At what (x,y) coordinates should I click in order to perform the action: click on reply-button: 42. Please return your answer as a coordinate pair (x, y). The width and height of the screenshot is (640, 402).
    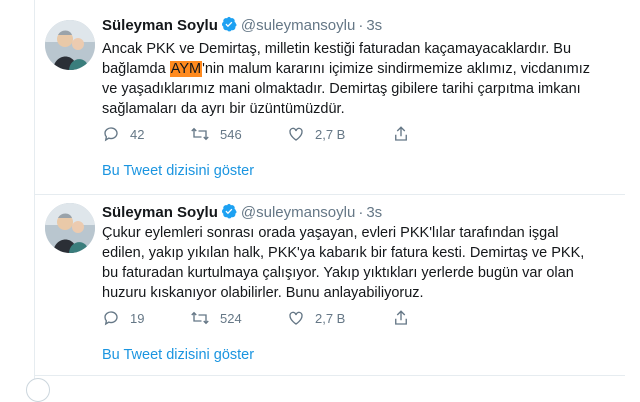
    Looking at the image, I should click on (123, 134).